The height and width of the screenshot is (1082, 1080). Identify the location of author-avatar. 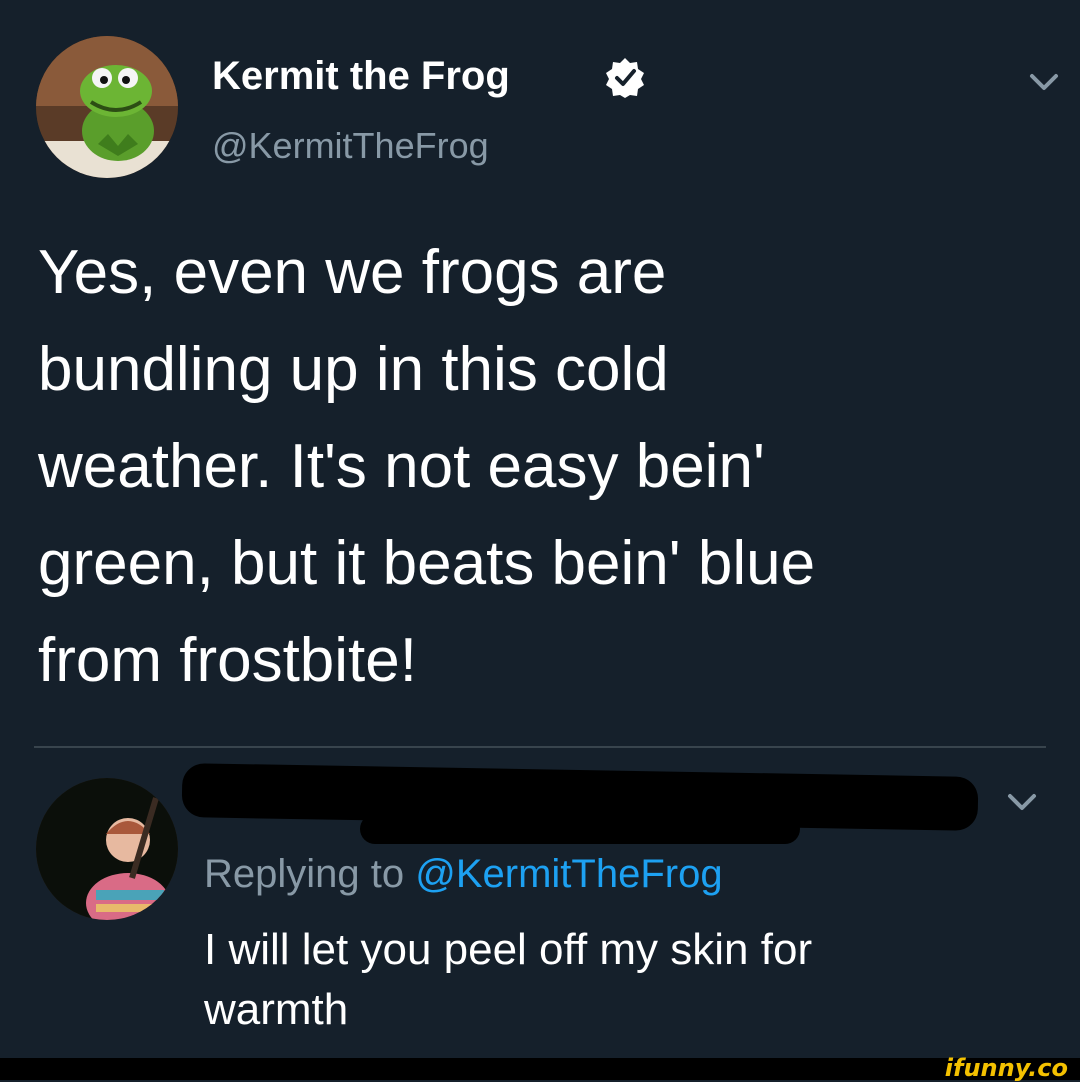
(107, 107).